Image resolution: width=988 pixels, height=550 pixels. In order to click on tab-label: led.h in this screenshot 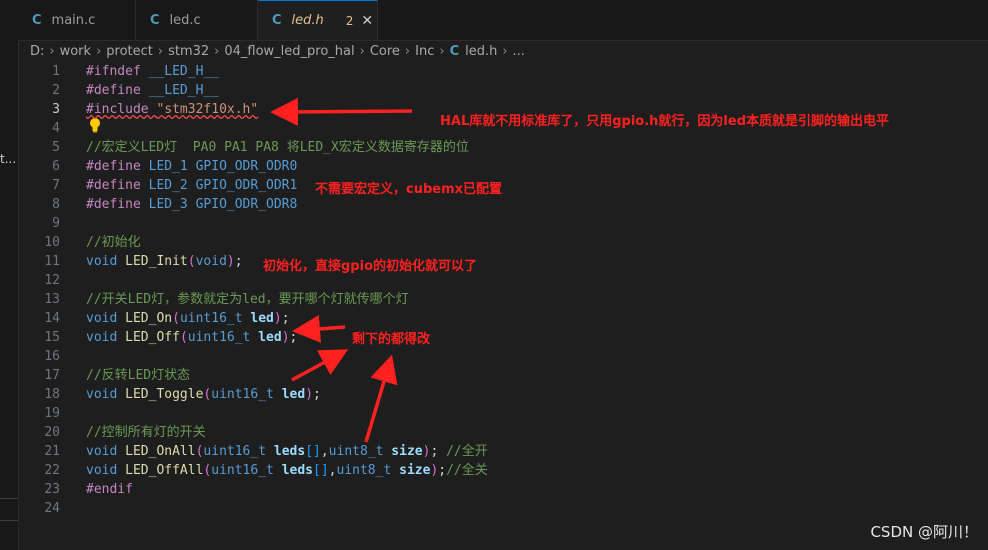, I will do `click(307, 20)`.